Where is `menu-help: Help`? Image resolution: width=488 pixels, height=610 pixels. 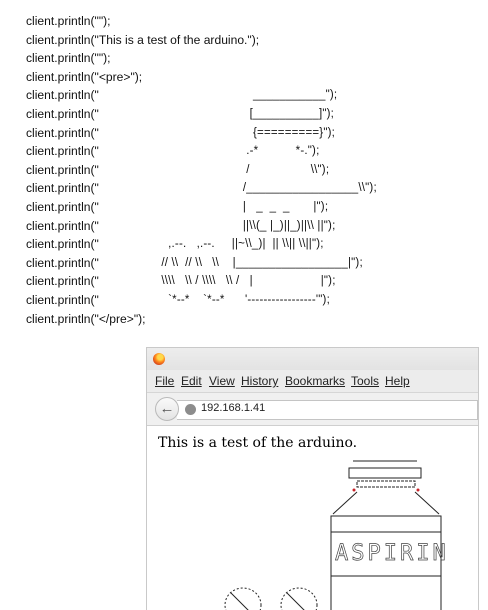
menu-help: Help is located at coordinates (397, 381).